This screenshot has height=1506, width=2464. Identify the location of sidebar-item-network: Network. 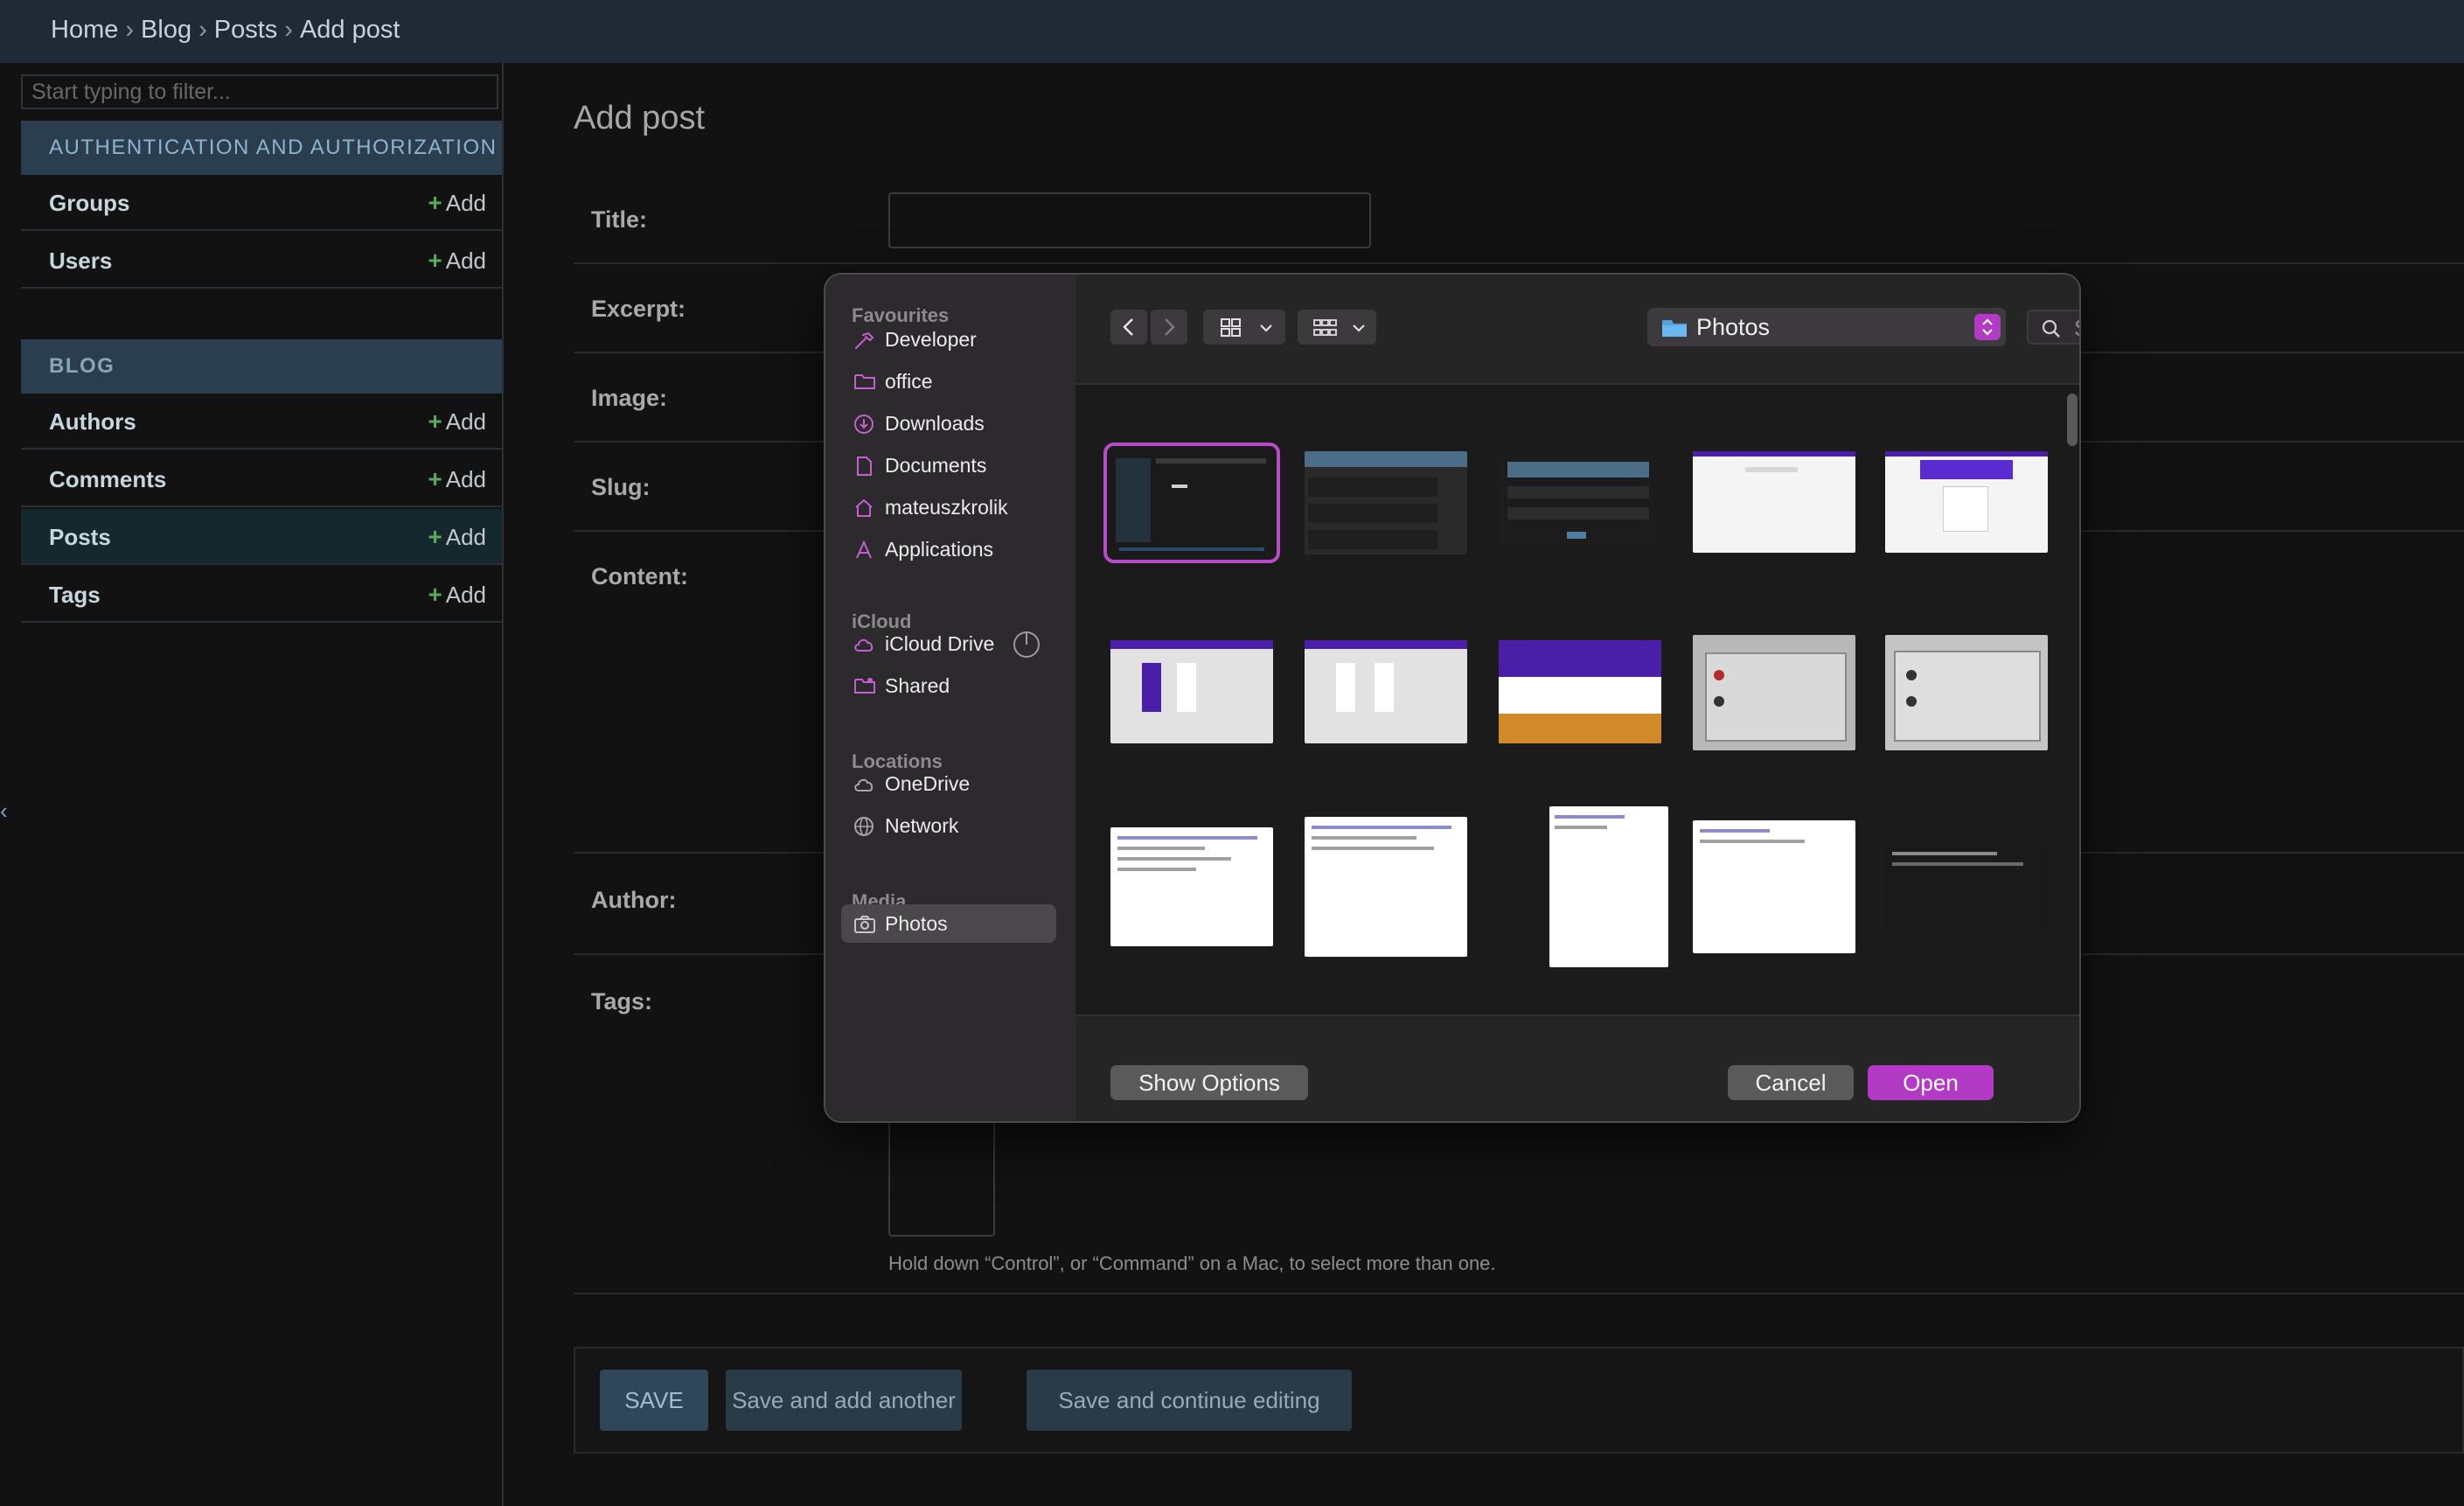
(949, 826).